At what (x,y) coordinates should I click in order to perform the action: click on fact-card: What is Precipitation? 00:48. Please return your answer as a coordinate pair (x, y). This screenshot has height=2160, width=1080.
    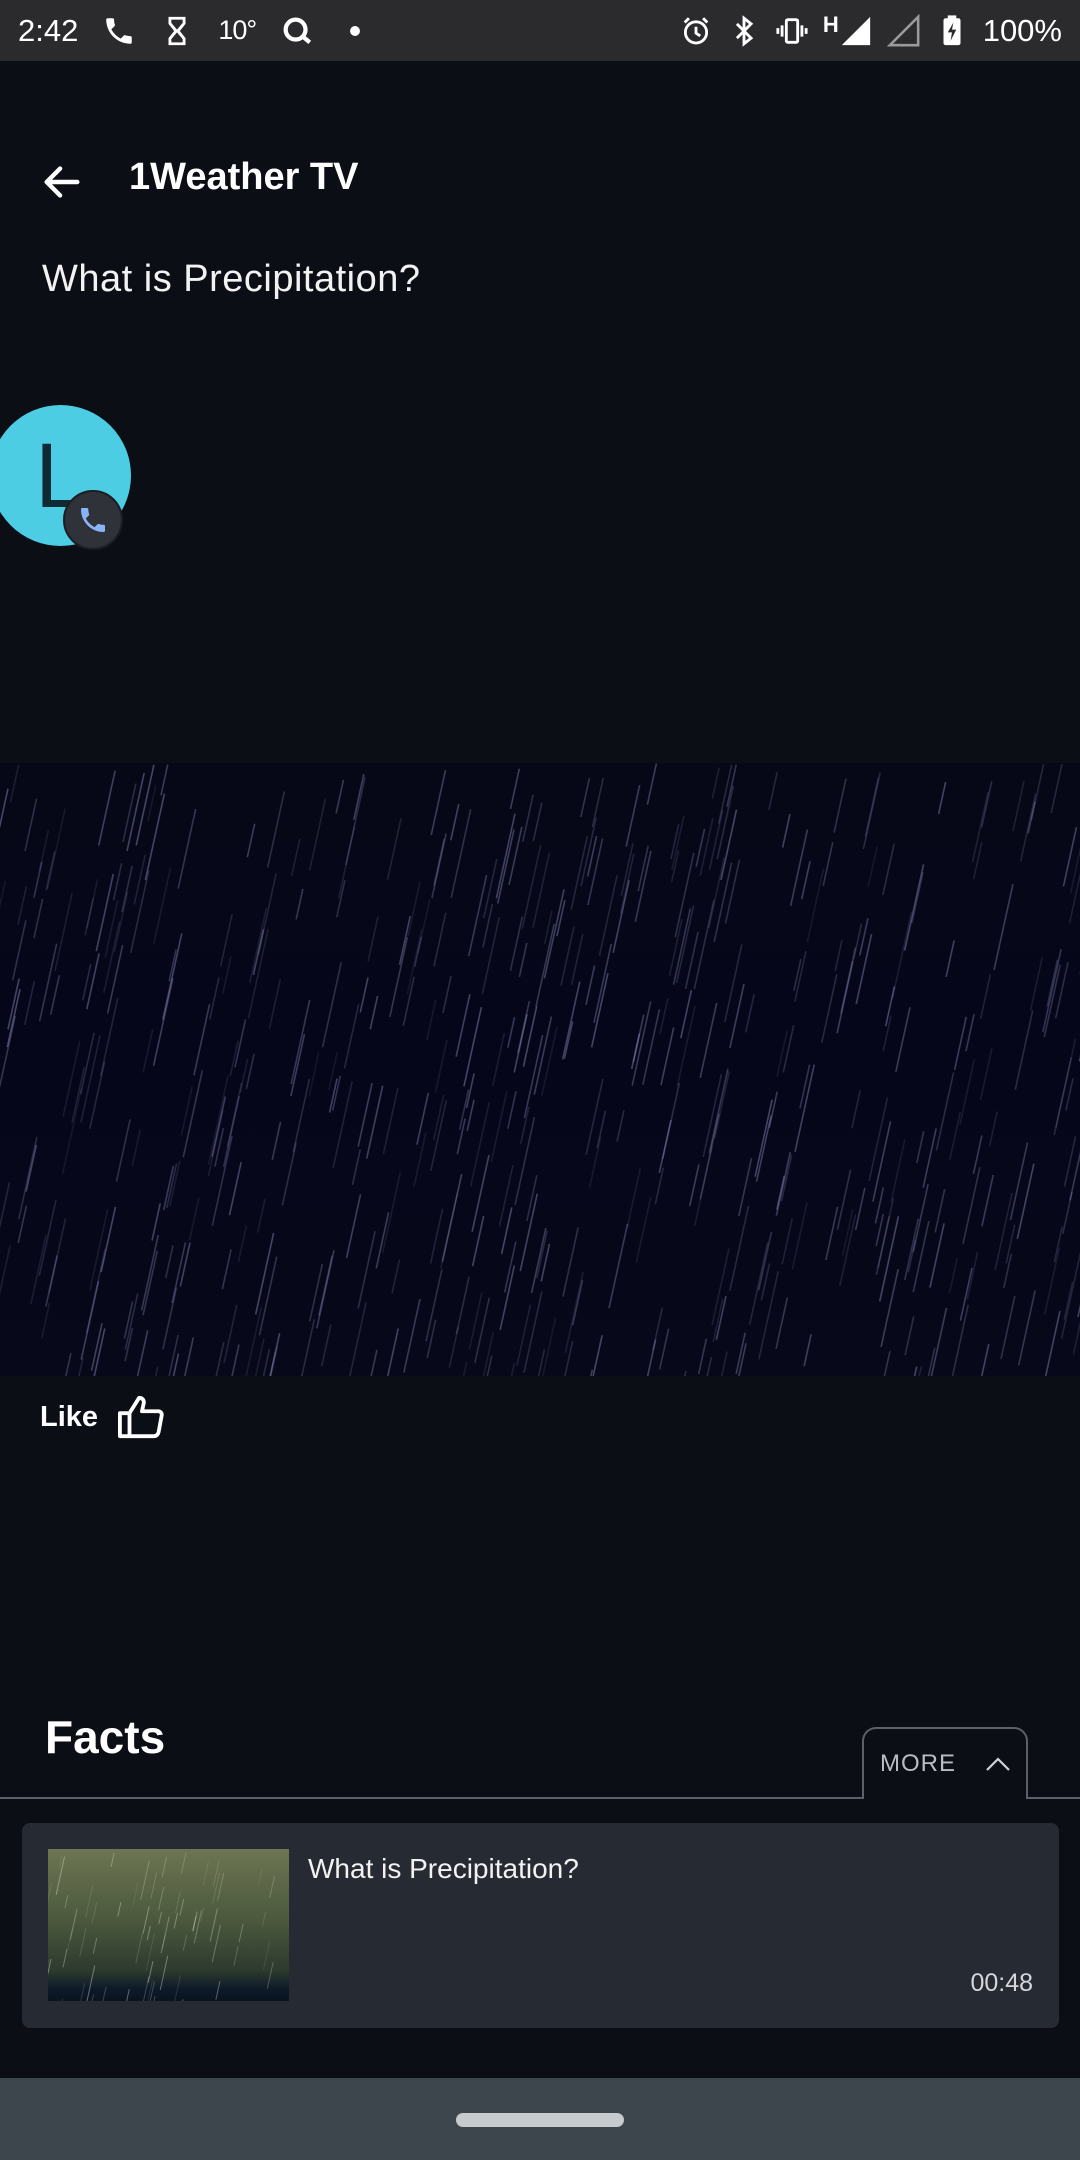
    Looking at the image, I should click on (540, 1925).